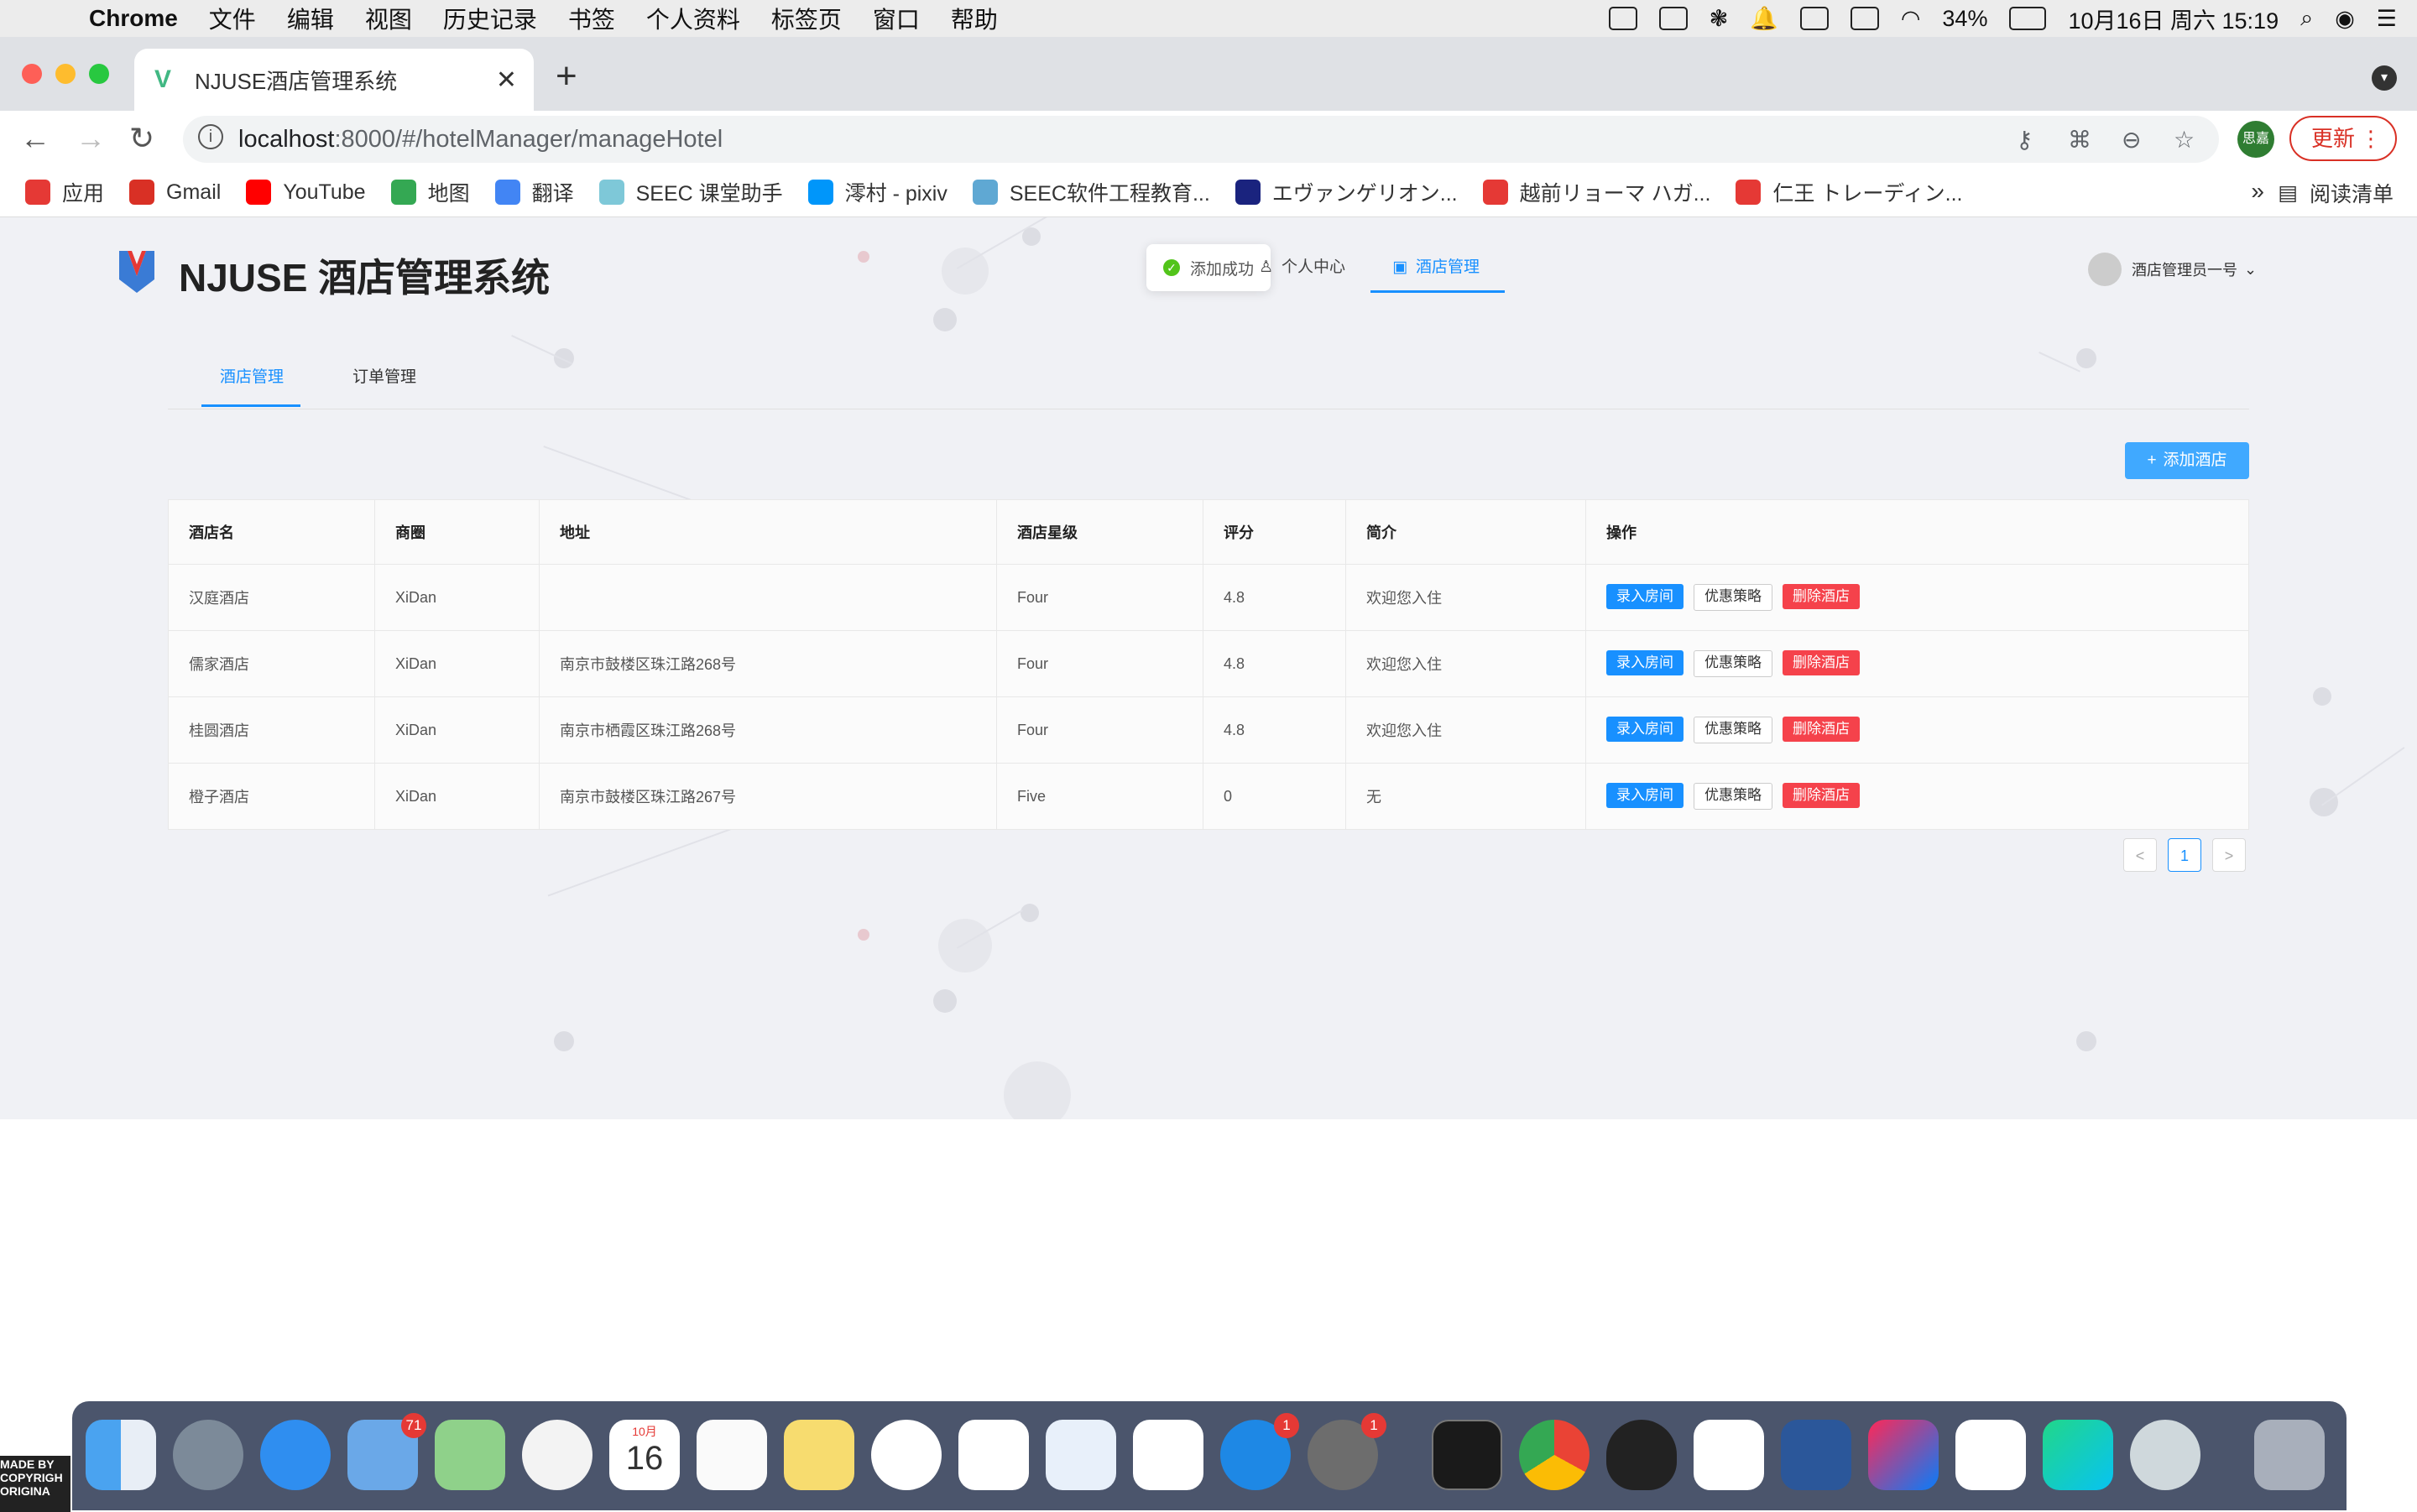  Describe the element at coordinates (1814, 18) in the screenshot. I see `display-icon` at that location.